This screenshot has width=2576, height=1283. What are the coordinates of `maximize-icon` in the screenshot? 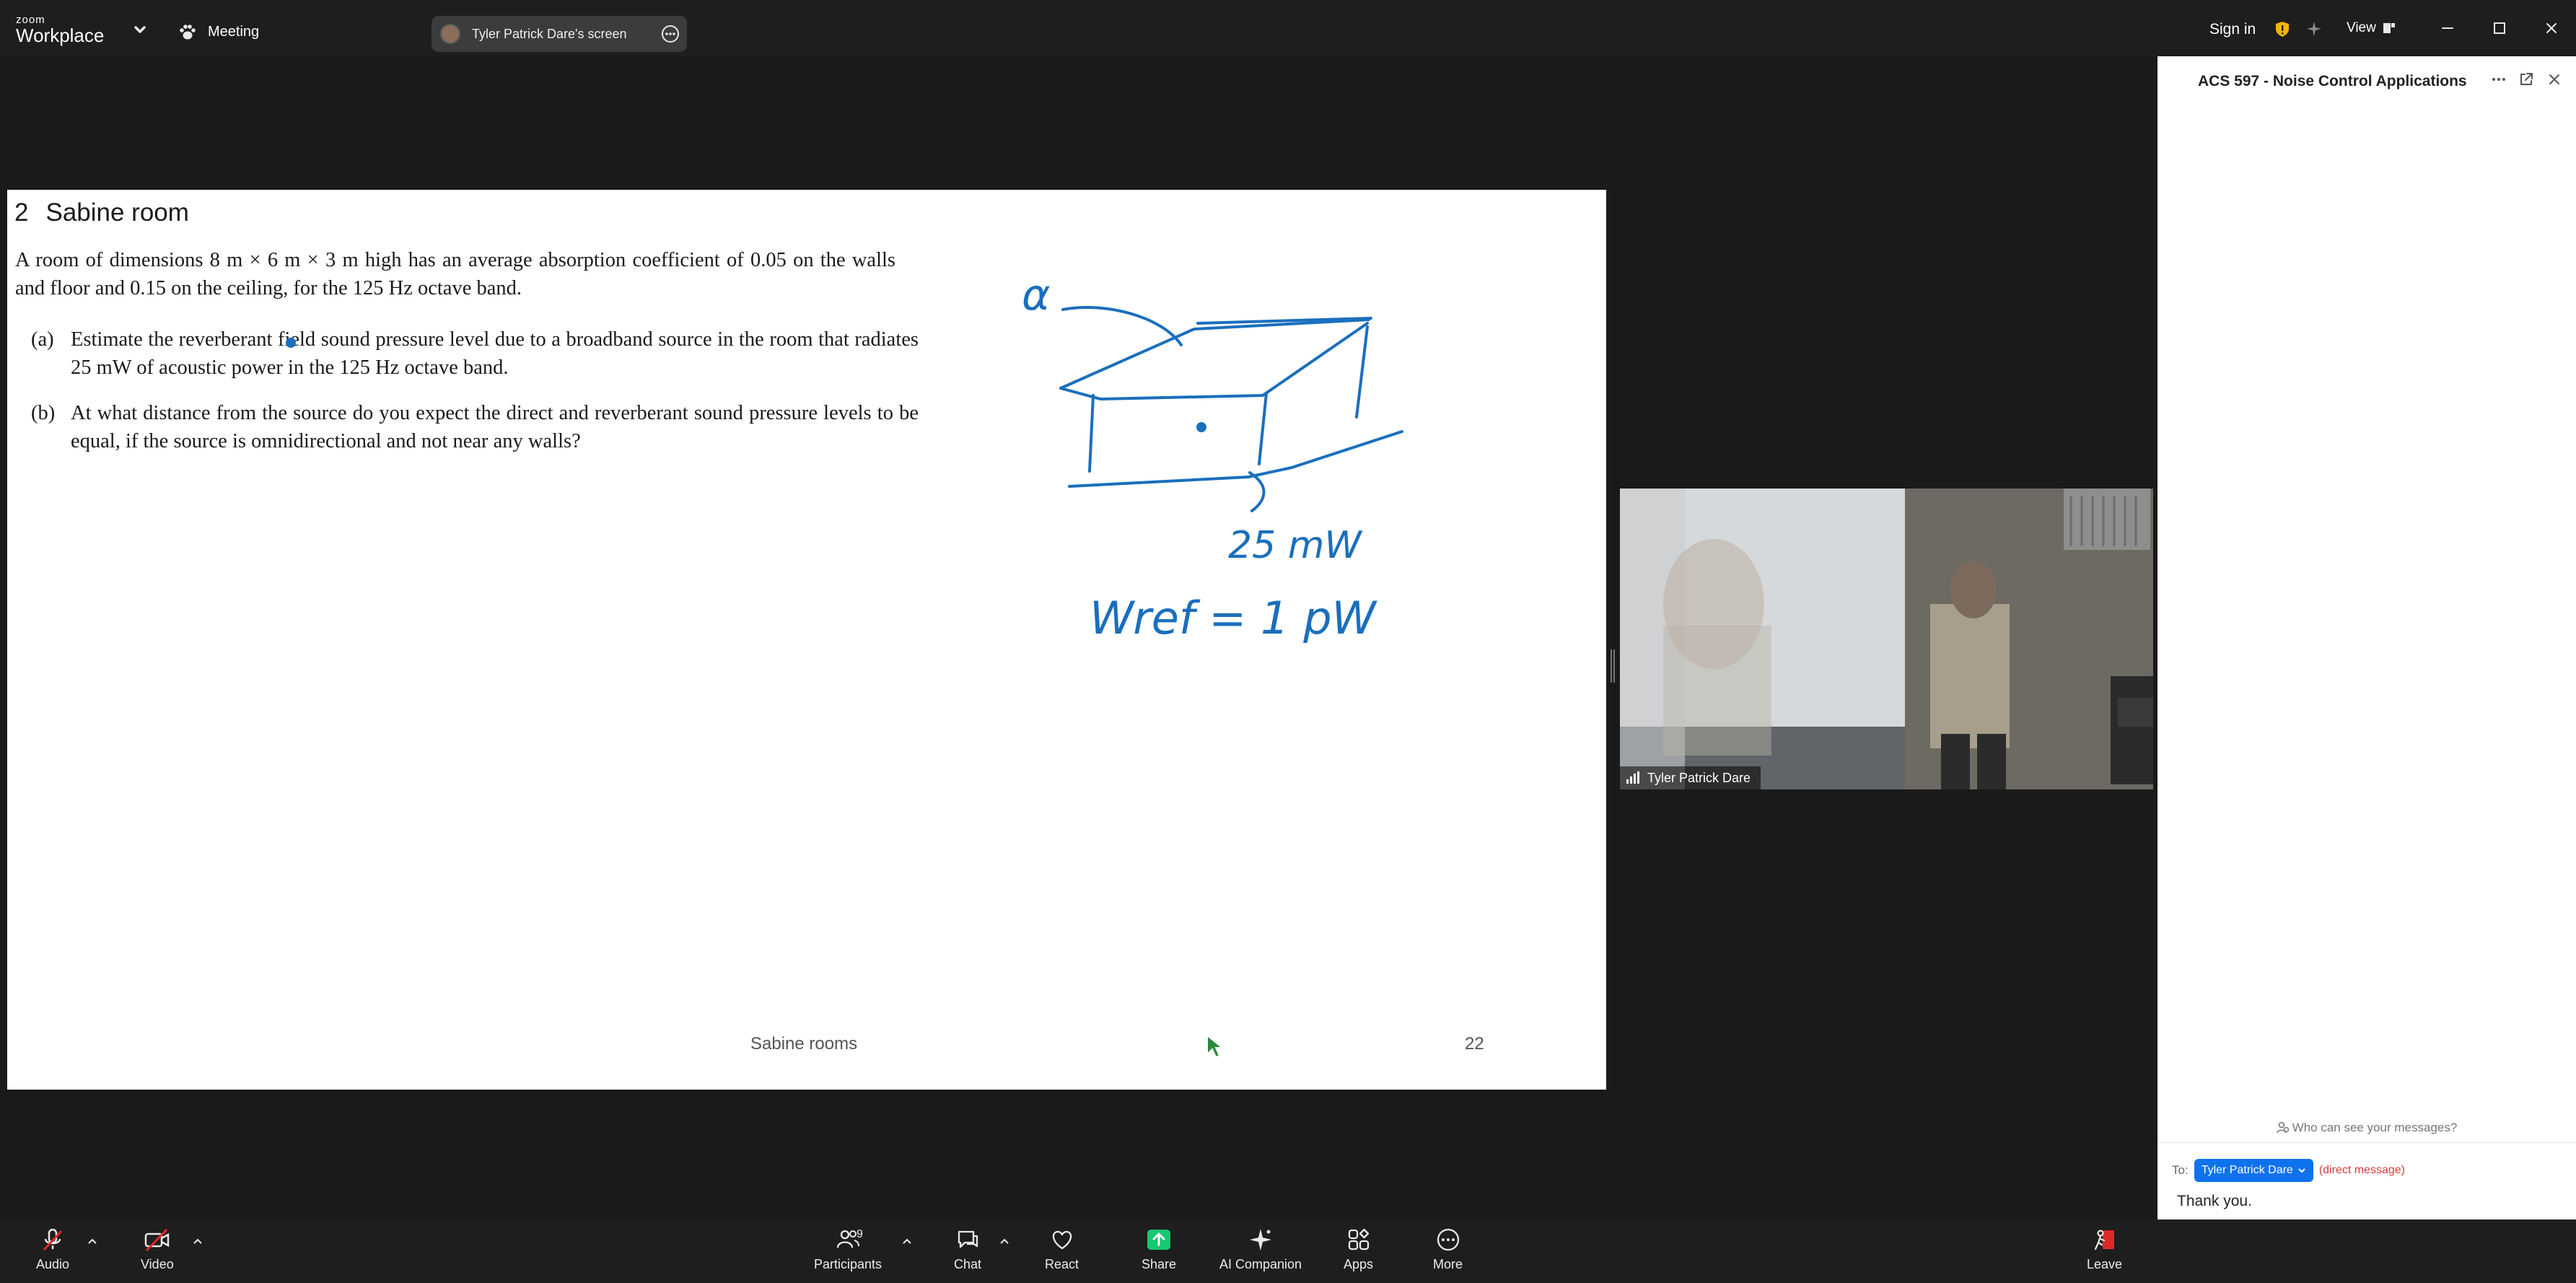 It's located at (2499, 28).